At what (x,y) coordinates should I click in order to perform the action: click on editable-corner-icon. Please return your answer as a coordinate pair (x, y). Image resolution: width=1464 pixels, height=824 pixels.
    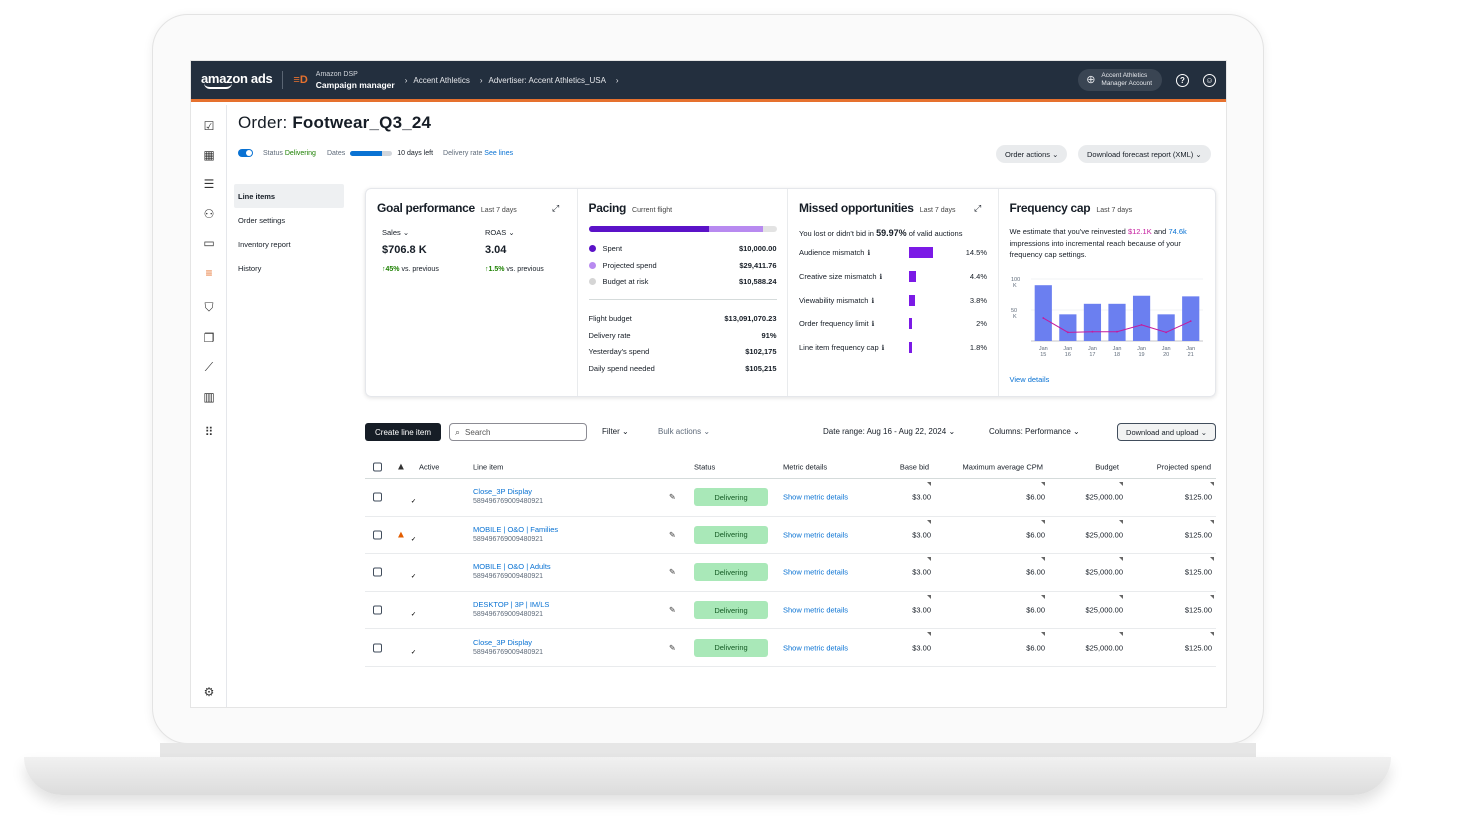
    Looking at the image, I should click on (929, 559).